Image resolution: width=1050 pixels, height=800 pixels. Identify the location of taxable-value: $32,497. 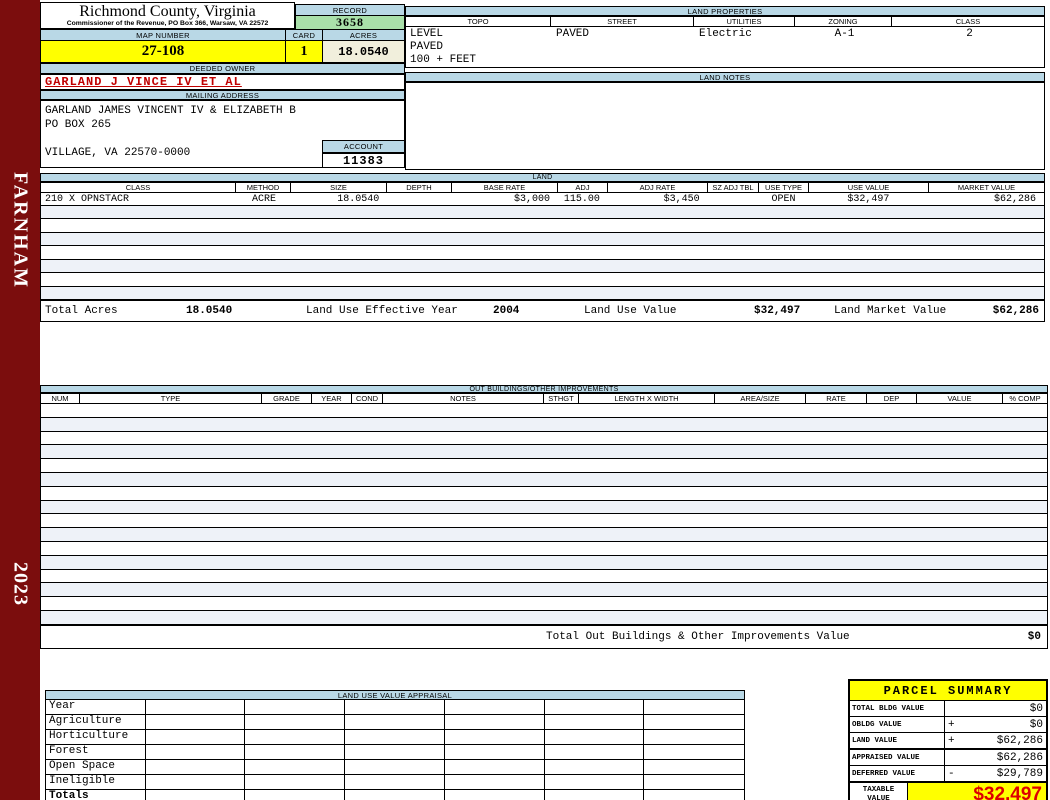
(977, 791).